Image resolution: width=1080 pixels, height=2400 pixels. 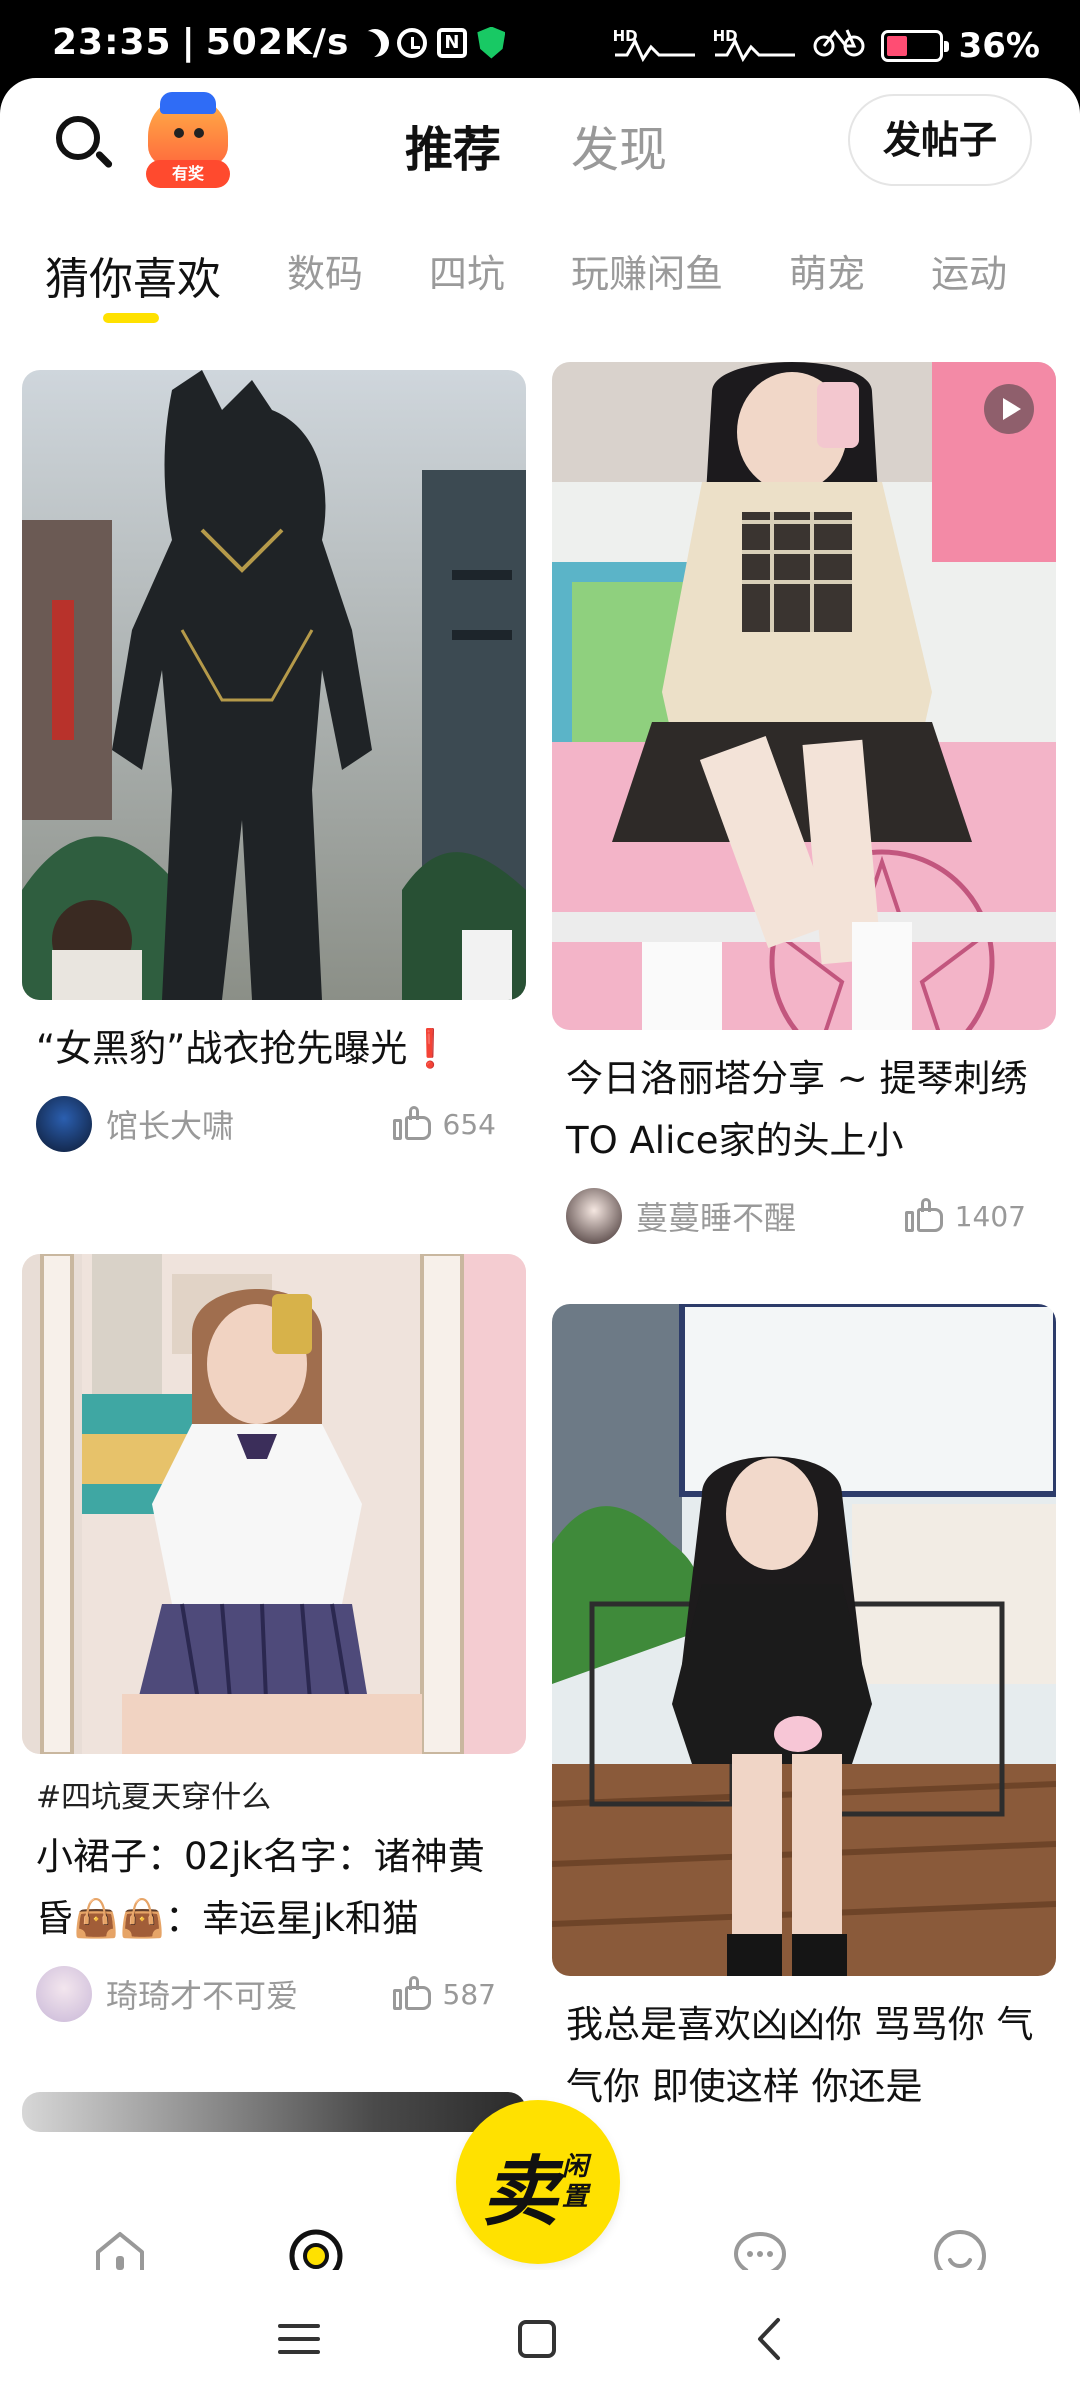 What do you see at coordinates (325, 270) in the screenshot?
I see `category-tab-digital: 数码` at bounding box center [325, 270].